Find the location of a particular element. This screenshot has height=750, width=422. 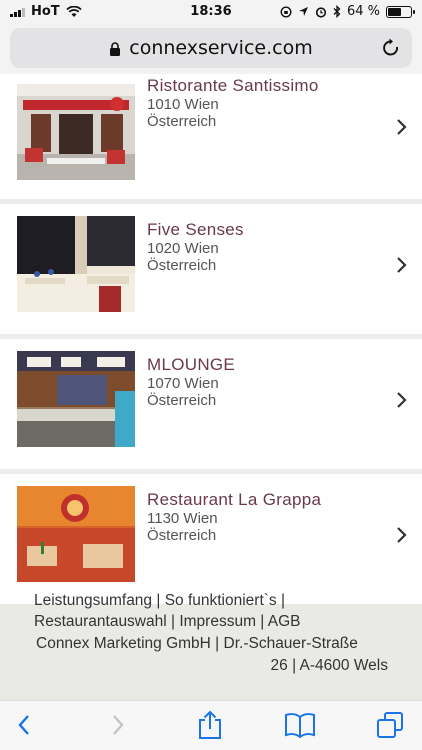

browser-toolbar is located at coordinates (211, 725).